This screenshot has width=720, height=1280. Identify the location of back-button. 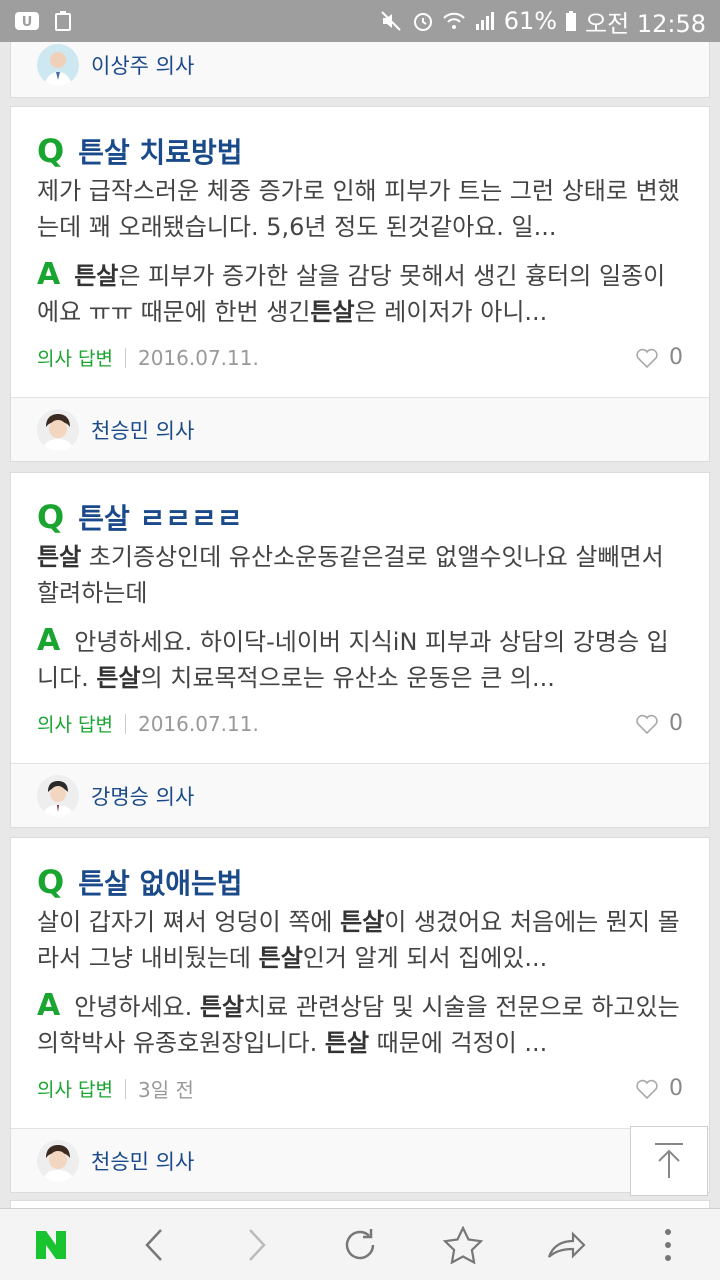
(154, 1244).